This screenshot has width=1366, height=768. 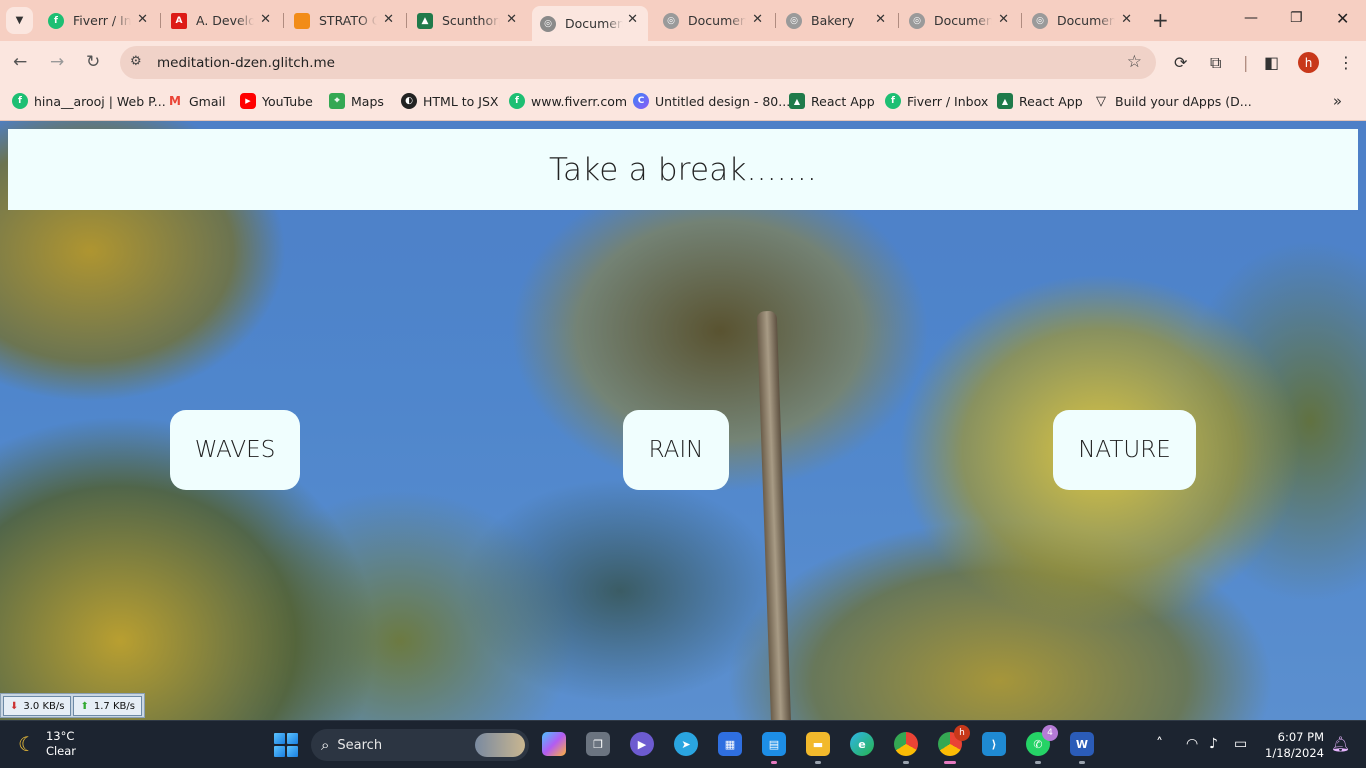 What do you see at coordinates (642, 744) in the screenshot?
I see `video-call-icon: ▶` at bounding box center [642, 744].